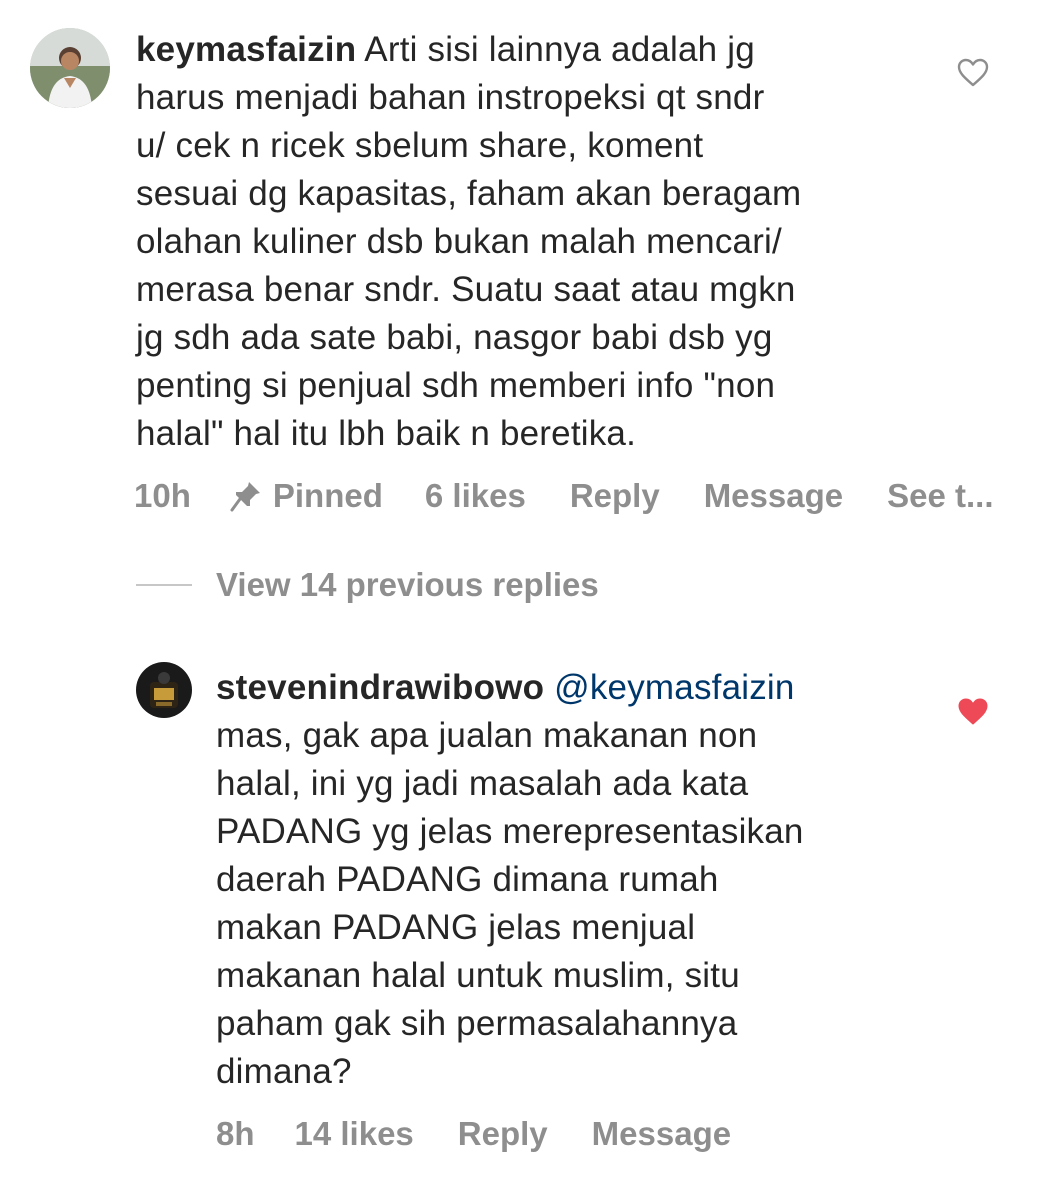  Describe the element at coordinates (482, 783) in the screenshot. I see `comment-text-line: halal, ini yg jadi masalah ada kata` at that location.